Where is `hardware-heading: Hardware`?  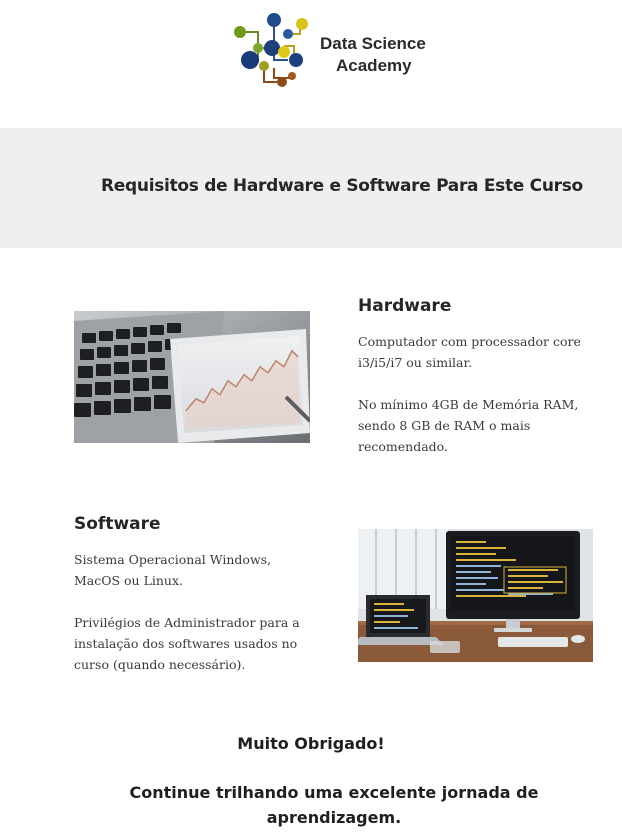 hardware-heading: Hardware is located at coordinates (405, 306).